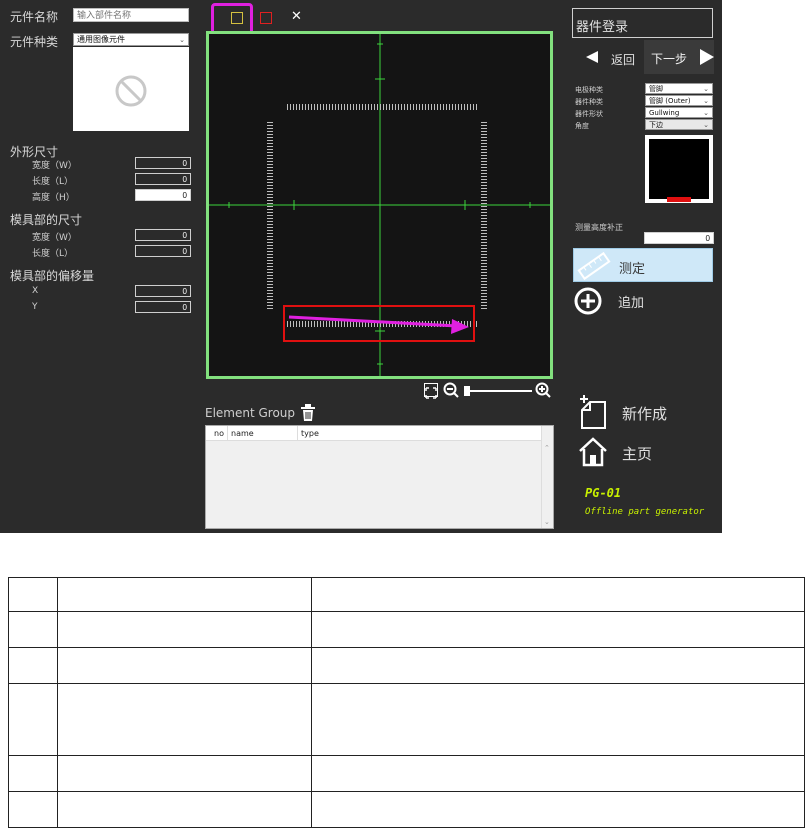 The height and width of the screenshot is (833, 805). What do you see at coordinates (547, 448) in the screenshot?
I see `scroll-up-icon: ⌃` at bounding box center [547, 448].